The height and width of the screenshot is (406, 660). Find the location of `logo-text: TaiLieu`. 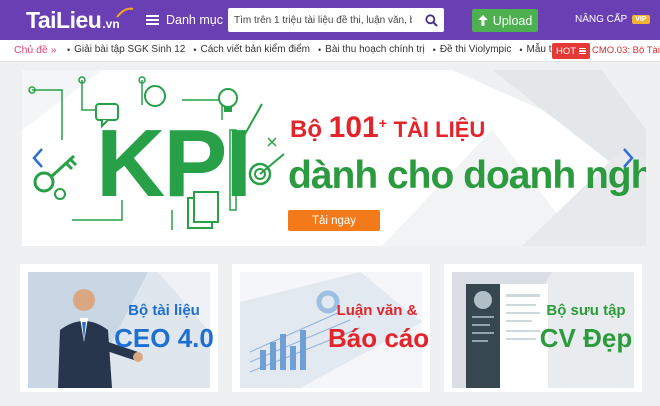

logo-text: TaiLieu is located at coordinates (64, 20).